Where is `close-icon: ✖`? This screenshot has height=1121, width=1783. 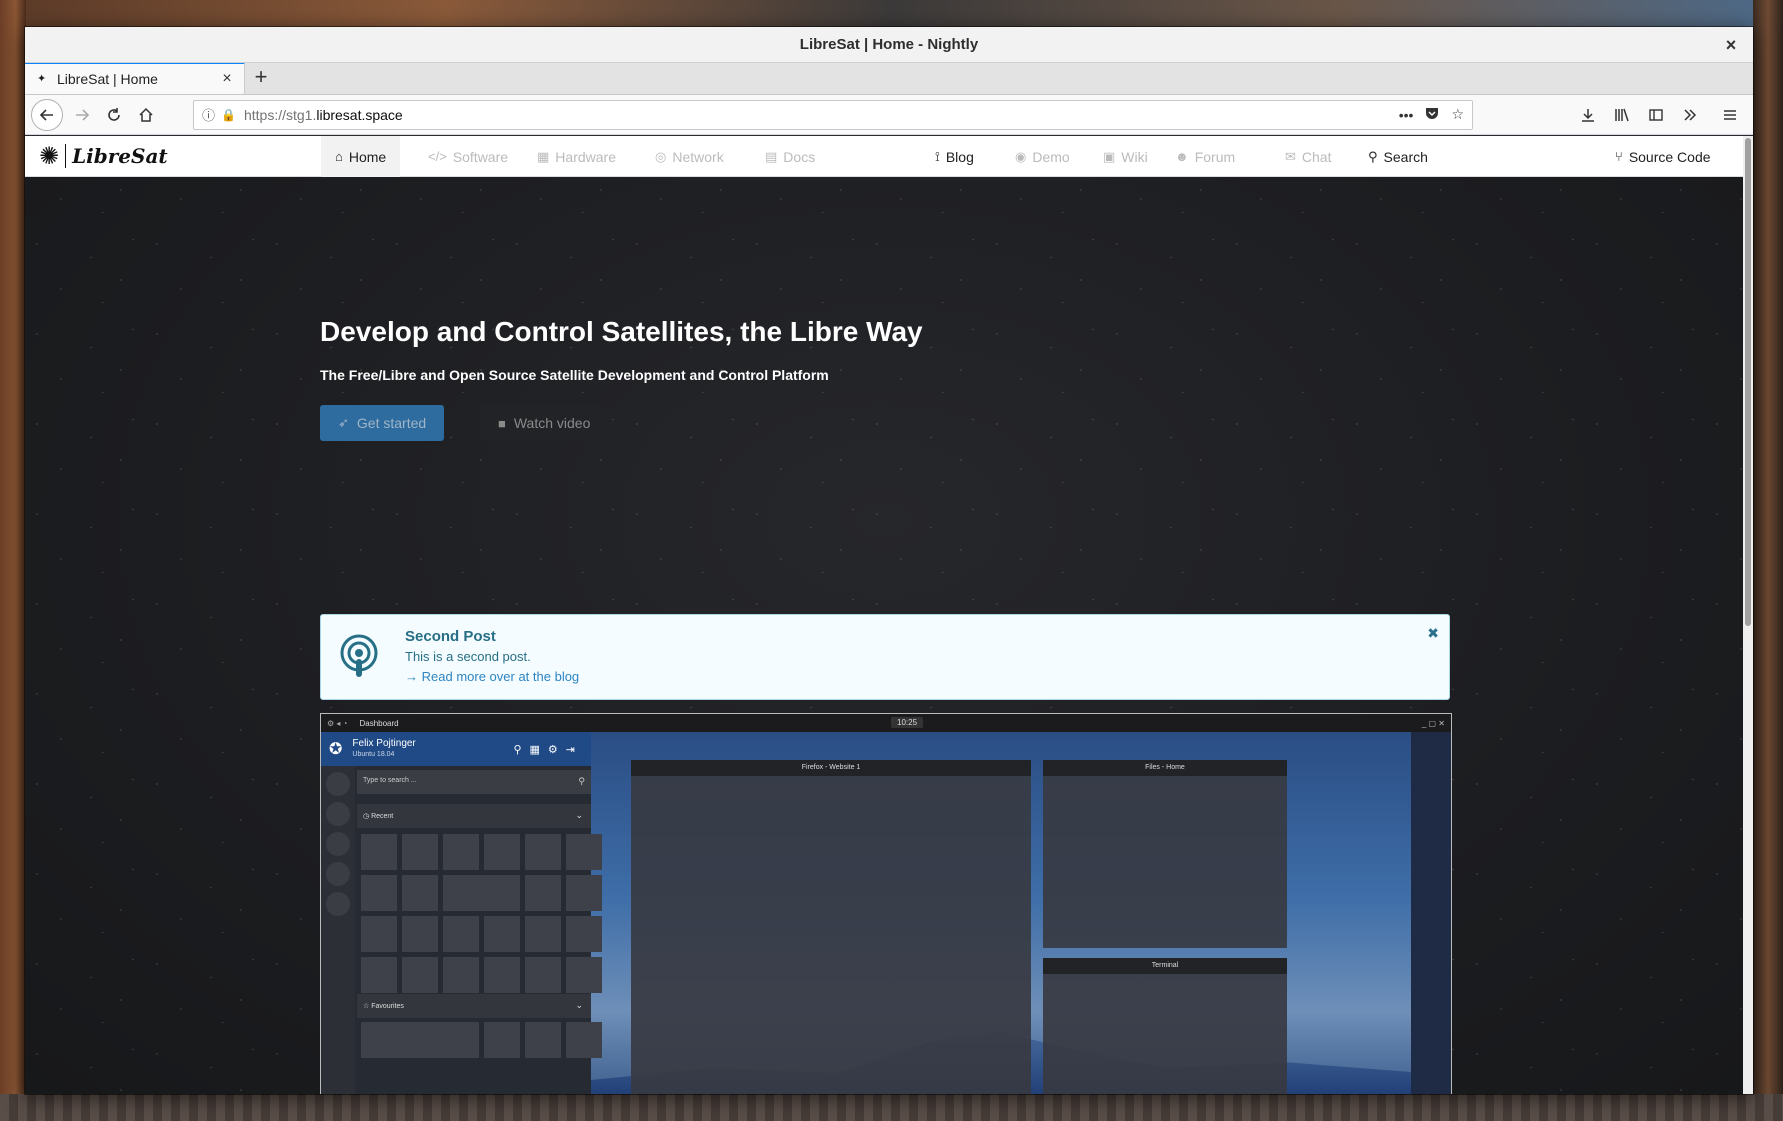 close-icon: ✖ is located at coordinates (1433, 633).